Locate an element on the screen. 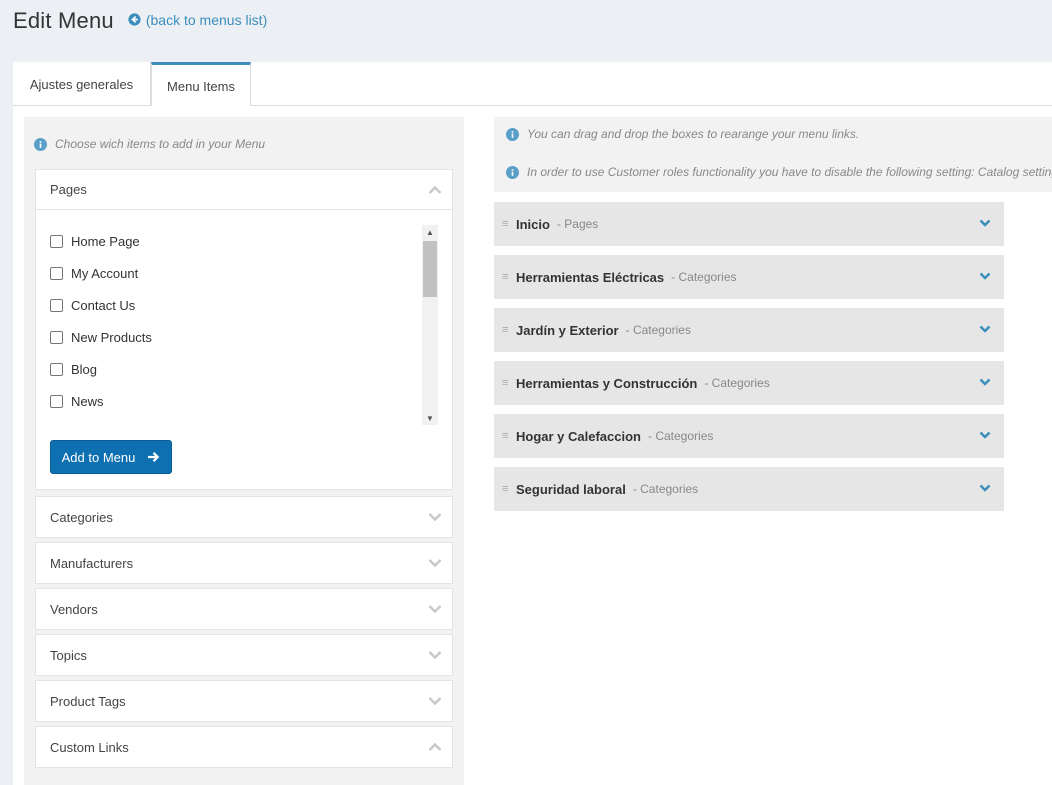 This screenshot has height=785, width=1052. menu-item-title: Inicio is located at coordinates (533, 224).